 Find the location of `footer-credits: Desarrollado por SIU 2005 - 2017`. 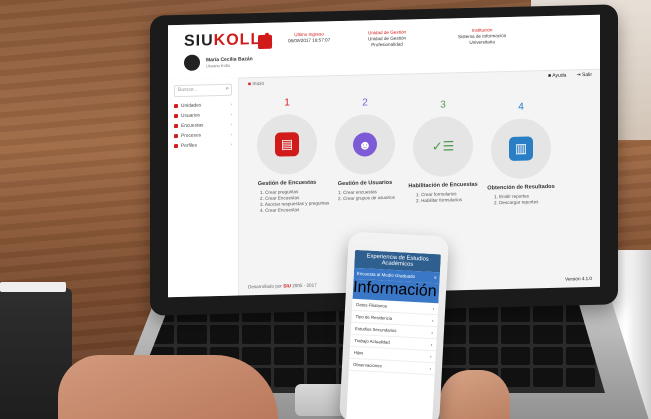

footer-credits: Desarrollado por SIU 2005 - 2017 is located at coordinates (282, 286).